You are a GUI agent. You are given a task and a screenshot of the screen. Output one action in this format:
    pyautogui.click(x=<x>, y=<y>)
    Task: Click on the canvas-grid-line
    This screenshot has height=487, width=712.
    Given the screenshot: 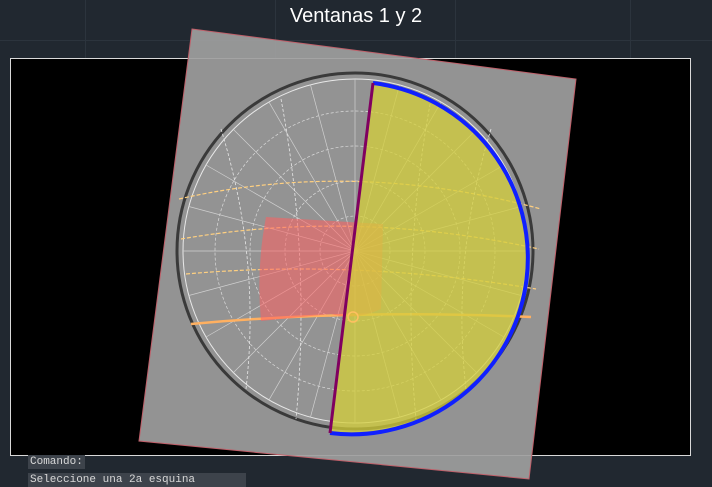 What is the action you would take?
    pyautogui.click(x=356, y=40)
    